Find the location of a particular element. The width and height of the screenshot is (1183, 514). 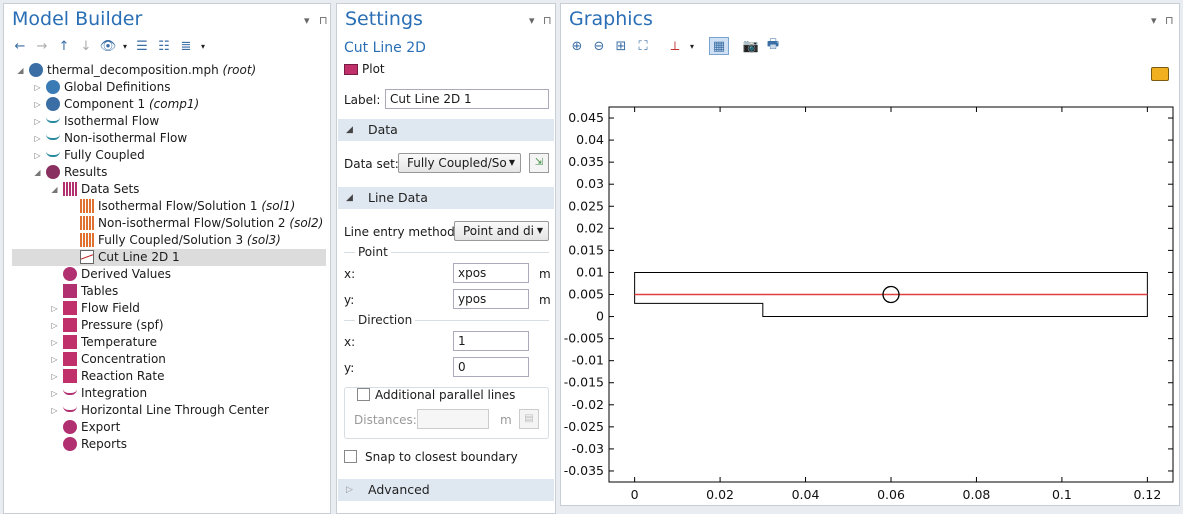

back-arrow-icon: ← is located at coordinates (20, 46).